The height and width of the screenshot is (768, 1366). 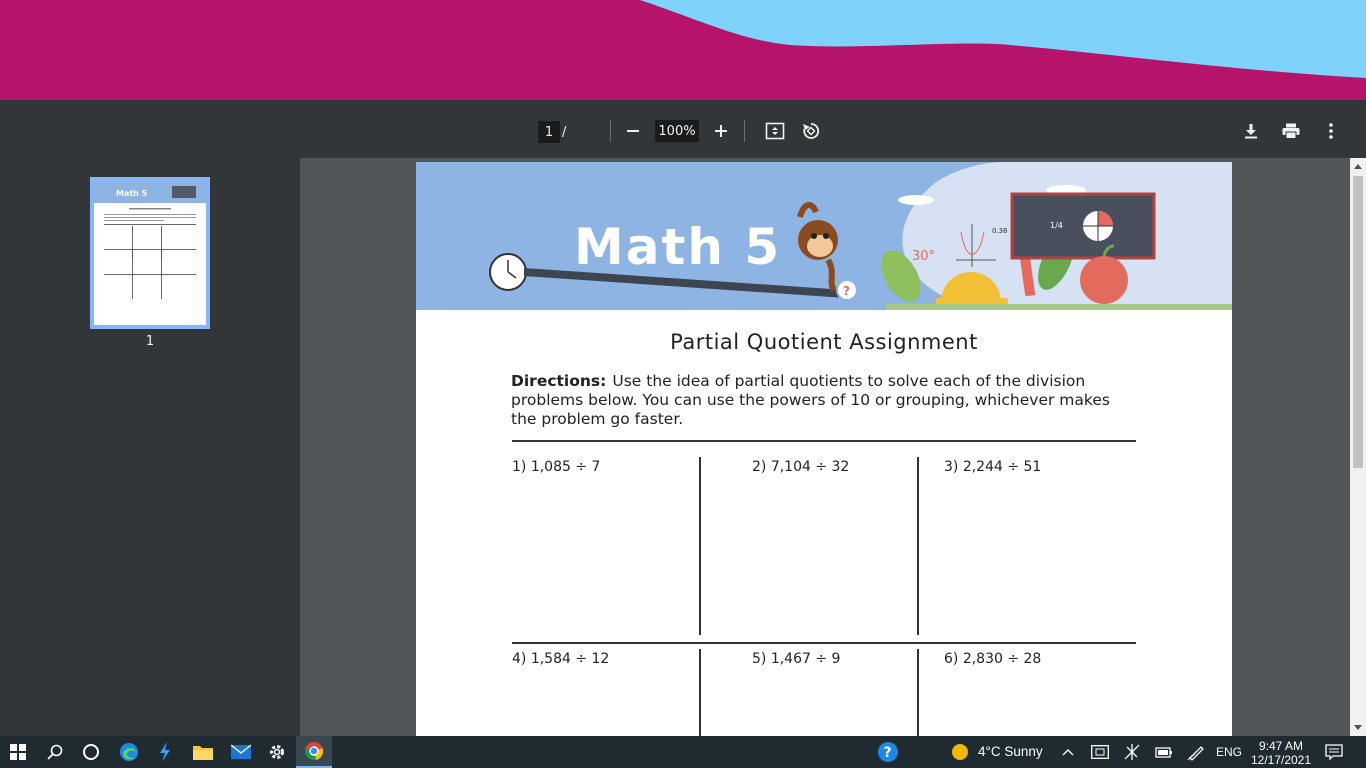 I want to click on printer-icon, so click(x=1291, y=131).